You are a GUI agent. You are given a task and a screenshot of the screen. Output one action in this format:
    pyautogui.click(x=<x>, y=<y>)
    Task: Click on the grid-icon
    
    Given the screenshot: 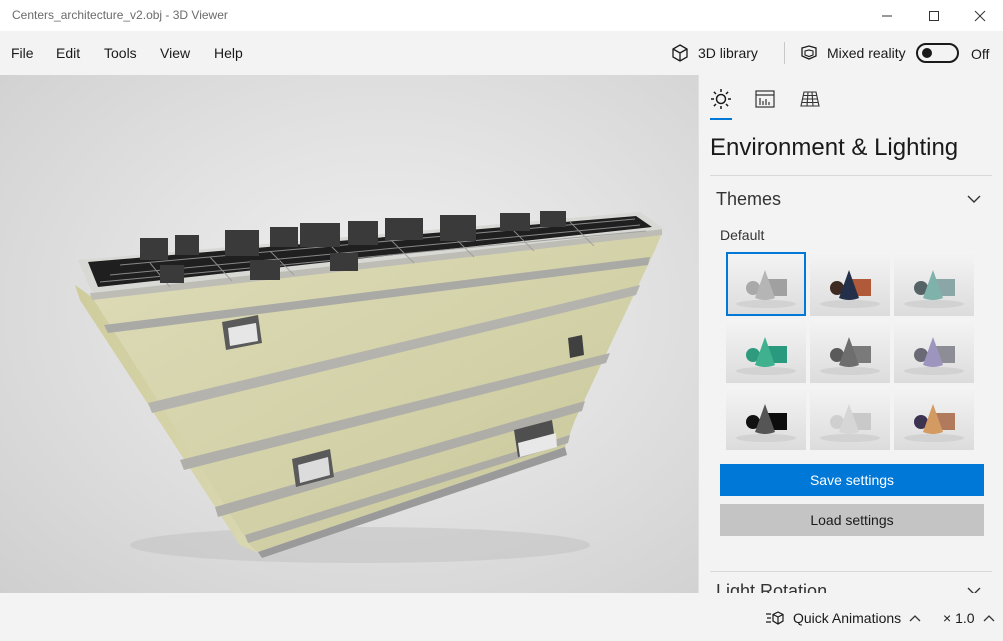 What is the action you would take?
    pyautogui.click(x=810, y=99)
    